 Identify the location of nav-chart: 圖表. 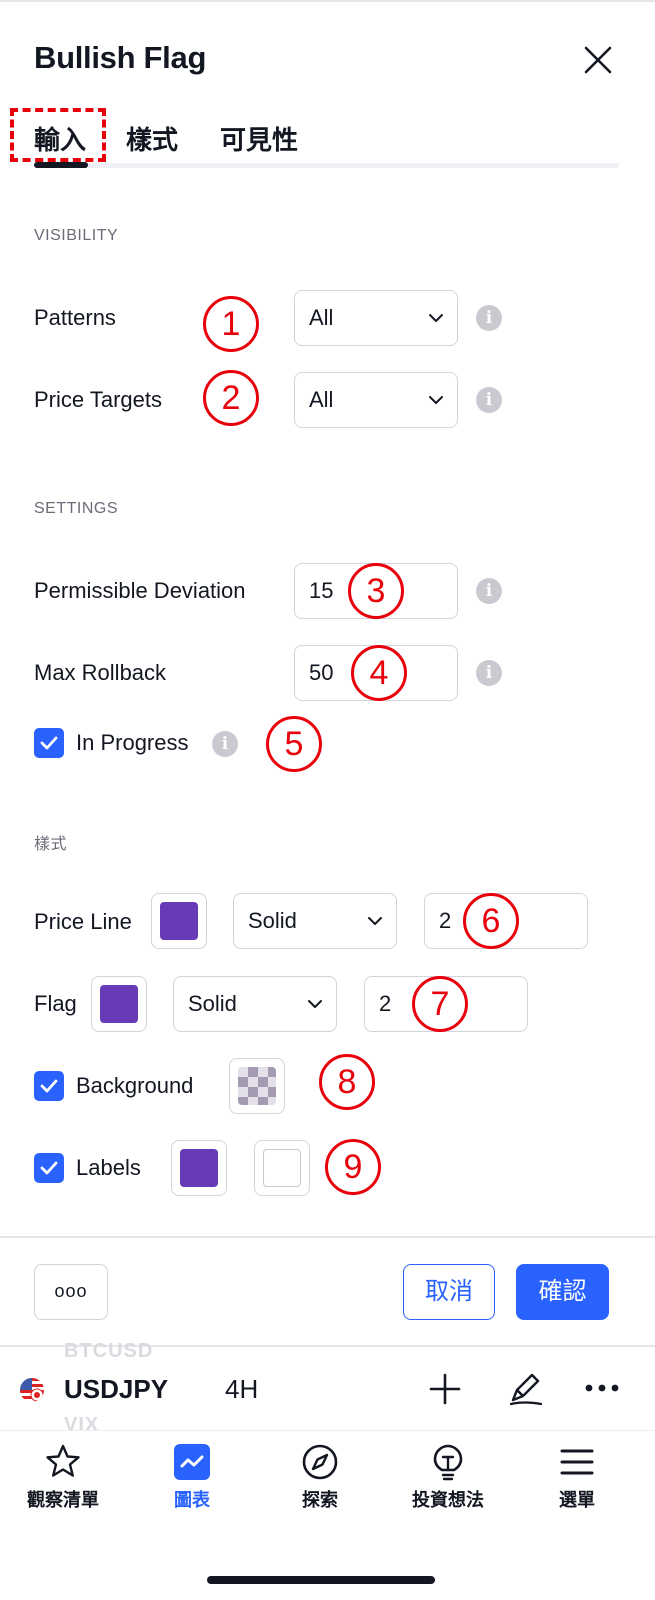
(192, 1480).